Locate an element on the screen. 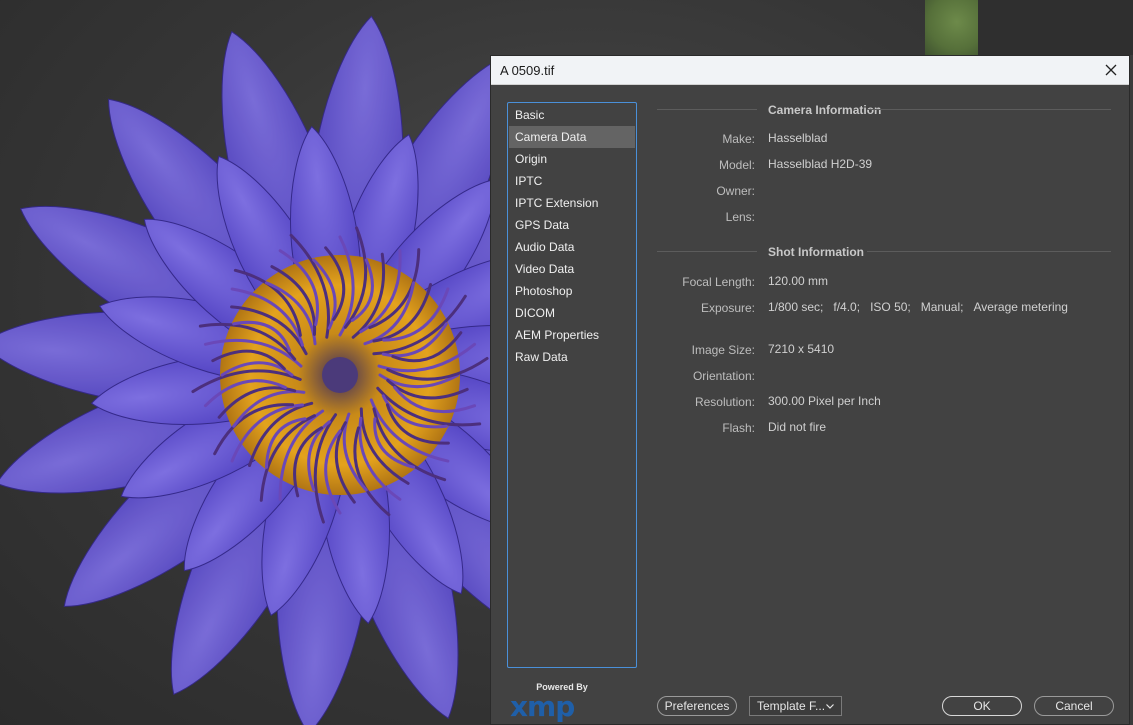 The width and height of the screenshot is (1133, 725). orientation-label: Orientation: is located at coordinates (723, 376).